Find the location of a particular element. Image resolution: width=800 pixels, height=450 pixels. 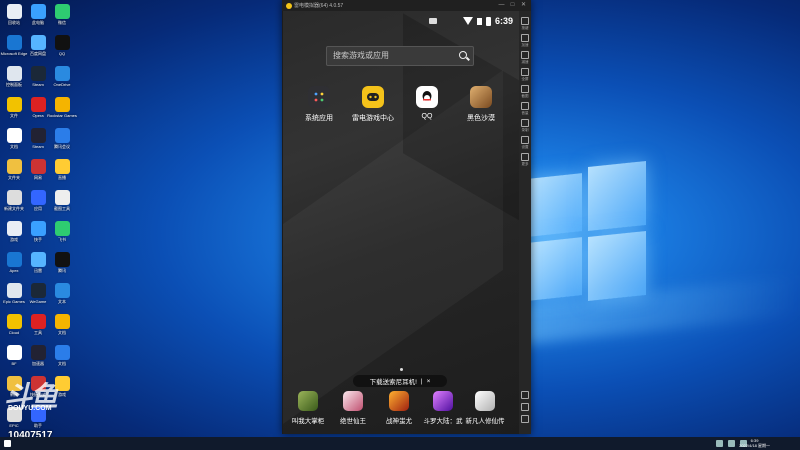

app-black-desert: 黑色沙漠 is located at coordinates (481, 104).